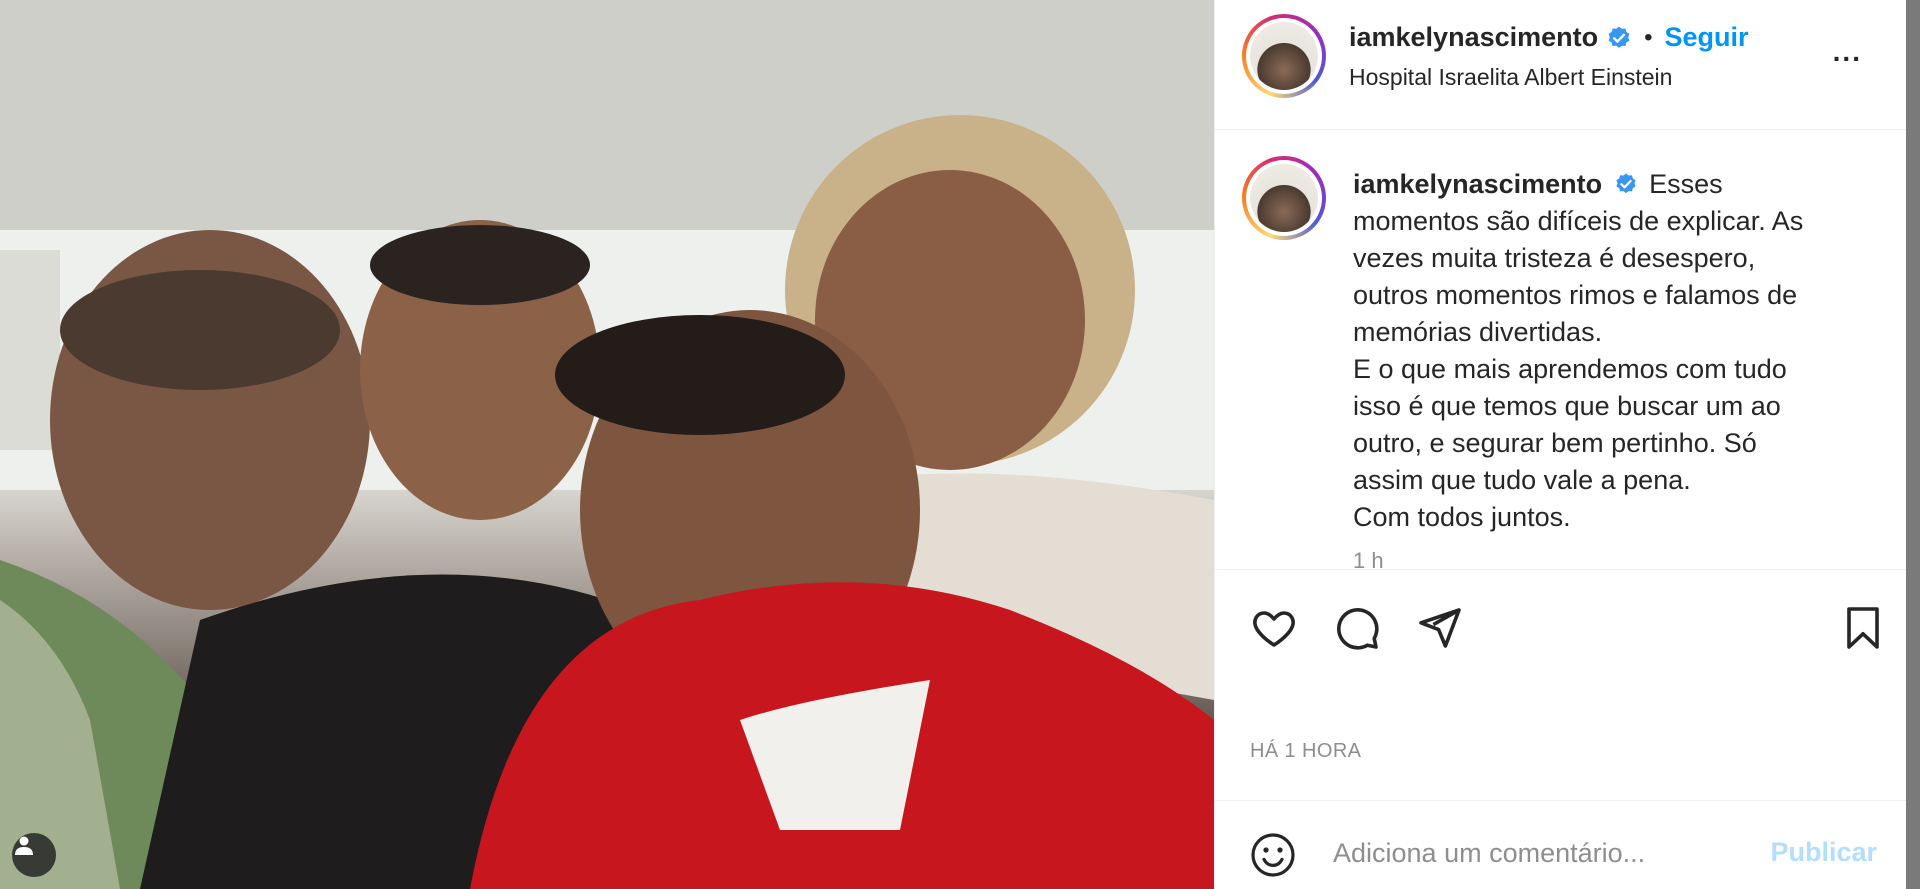 Image resolution: width=1920 pixels, height=889 pixels. What do you see at coordinates (1305, 751) in the screenshot?
I see `posted-time: HÁ 1 HORA` at bounding box center [1305, 751].